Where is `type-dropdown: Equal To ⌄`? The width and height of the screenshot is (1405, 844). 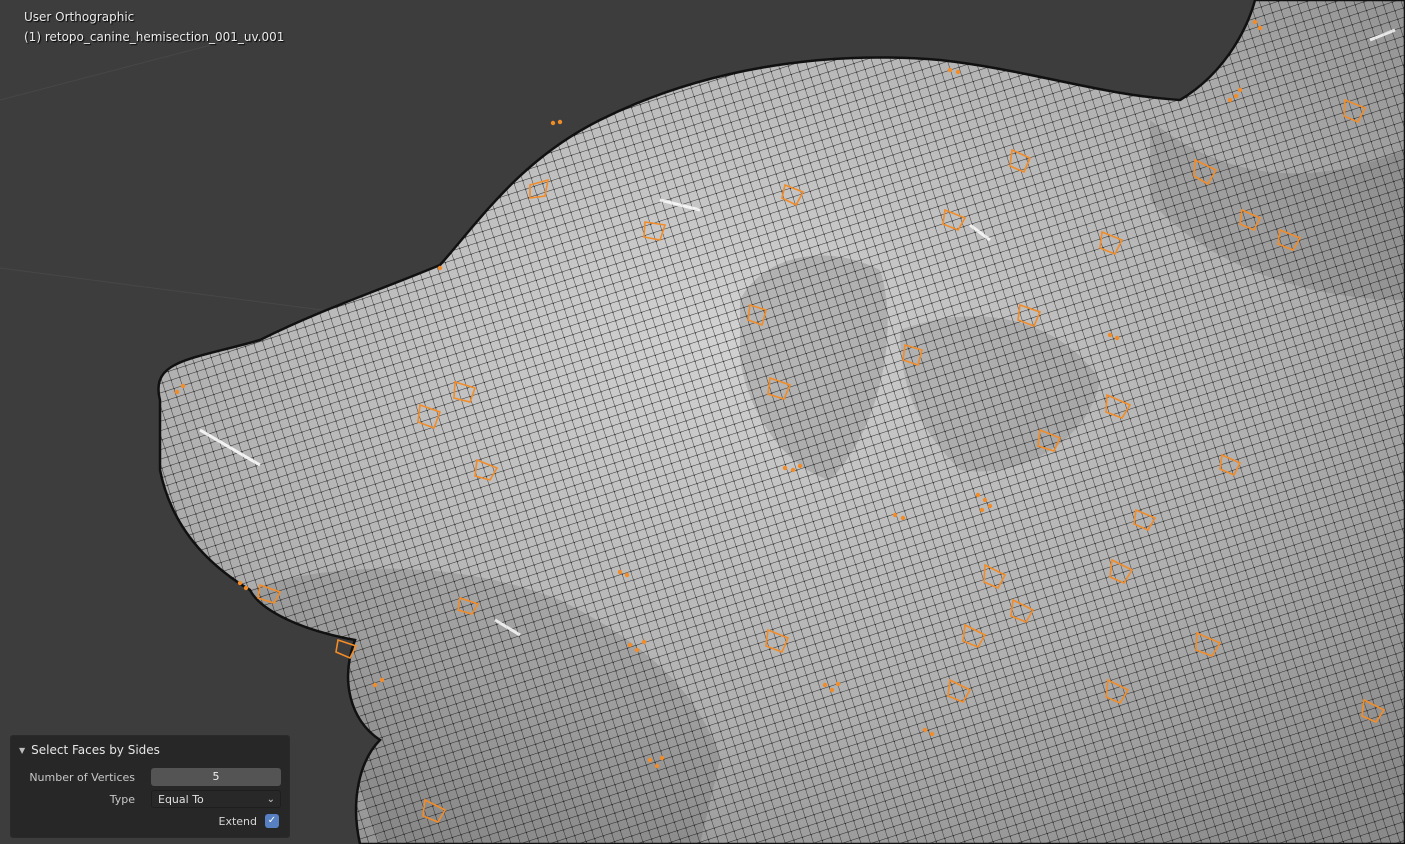 type-dropdown: Equal To ⌄ is located at coordinates (216, 799).